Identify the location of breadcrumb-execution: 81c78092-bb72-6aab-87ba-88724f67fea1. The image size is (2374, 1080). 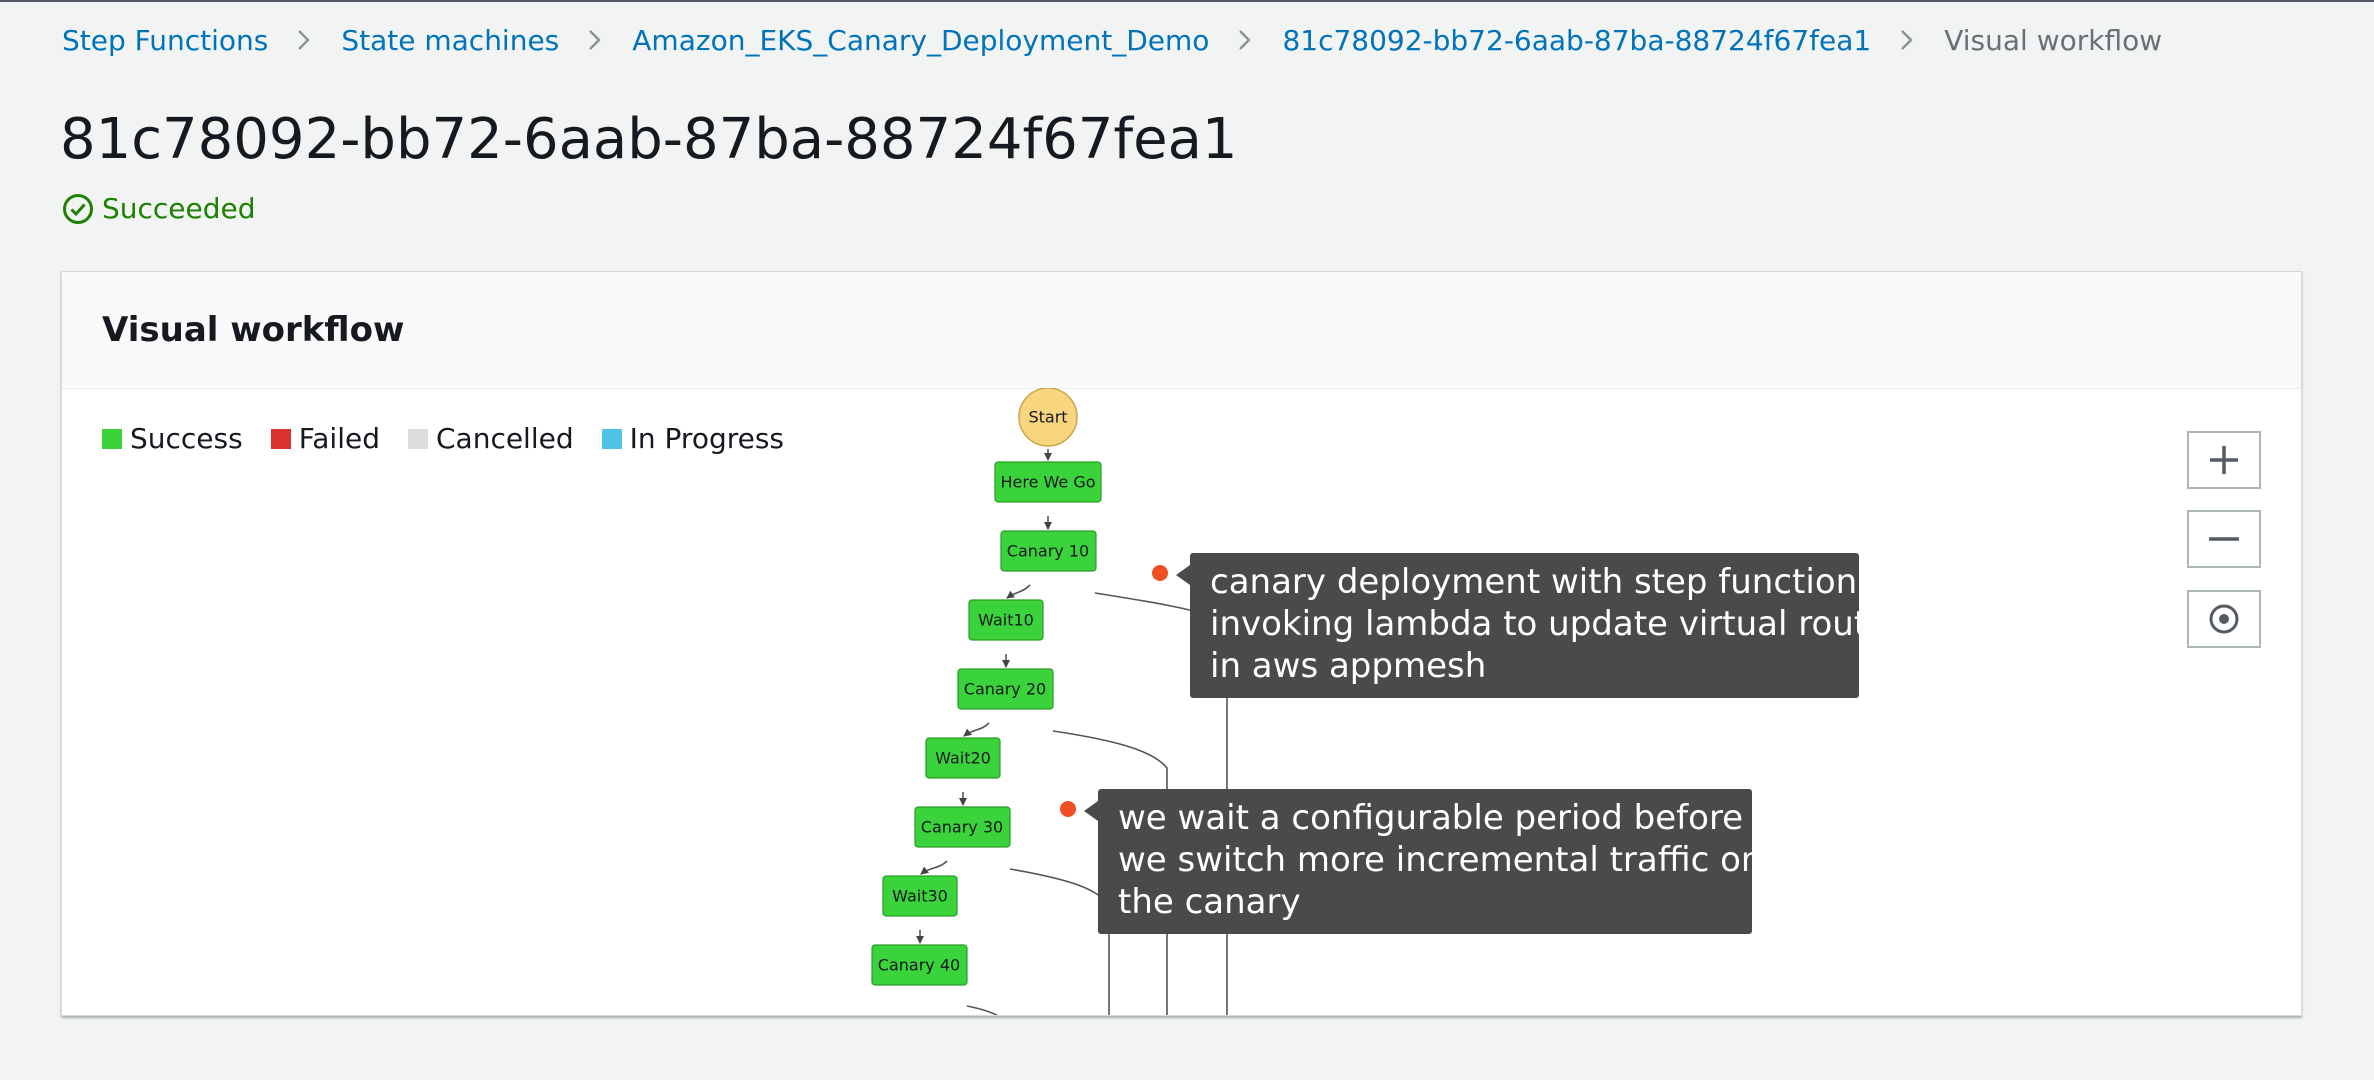
(1576, 40).